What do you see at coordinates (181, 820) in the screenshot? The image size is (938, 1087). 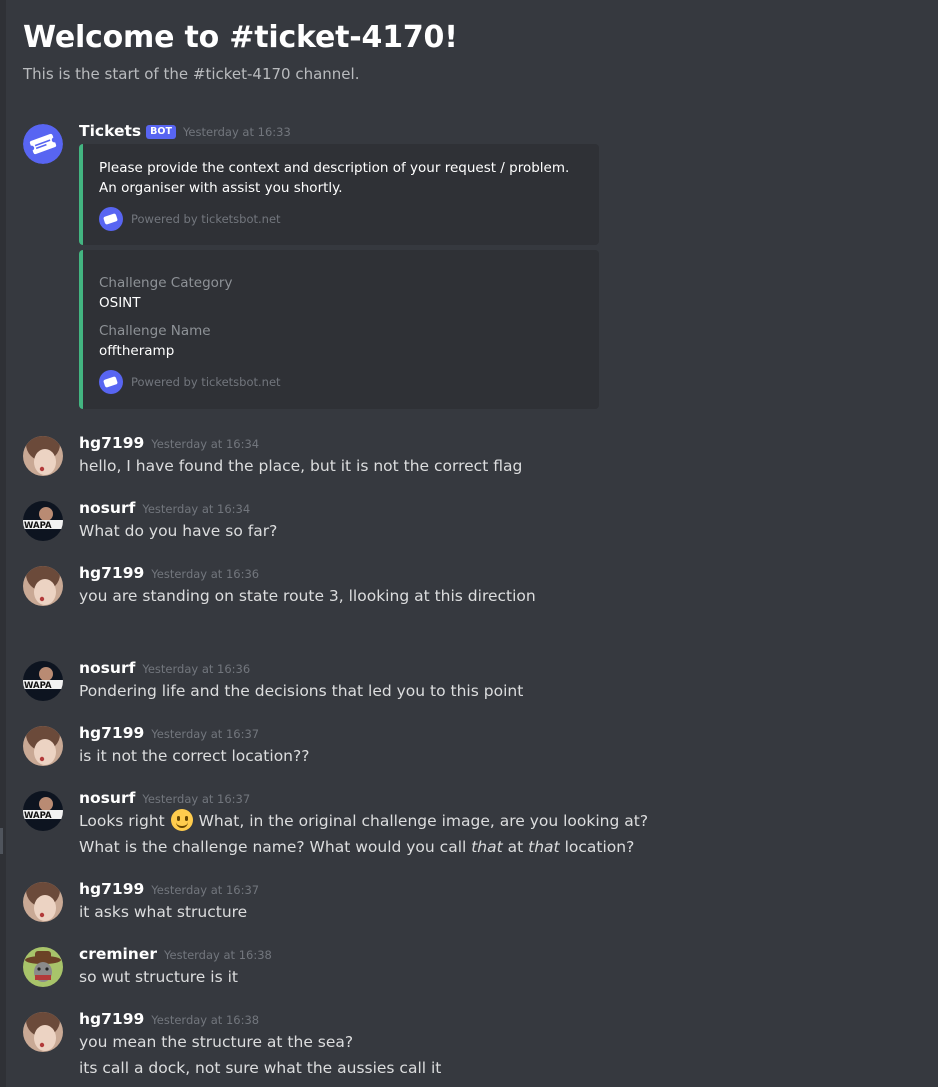 I see `slightly-smiling-face-icon` at bounding box center [181, 820].